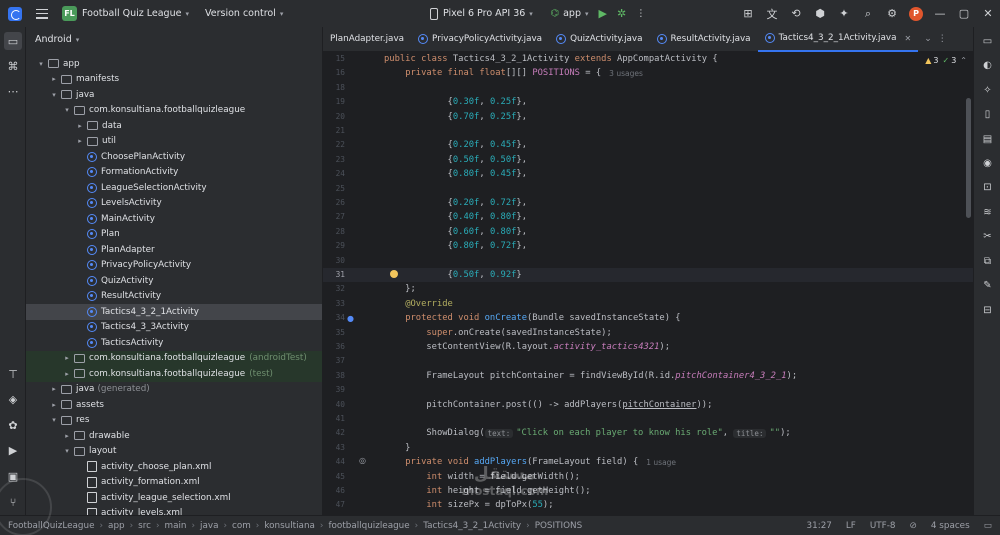  Describe the element at coordinates (940, 13) in the screenshot. I see `minimize-icon: —` at that location.